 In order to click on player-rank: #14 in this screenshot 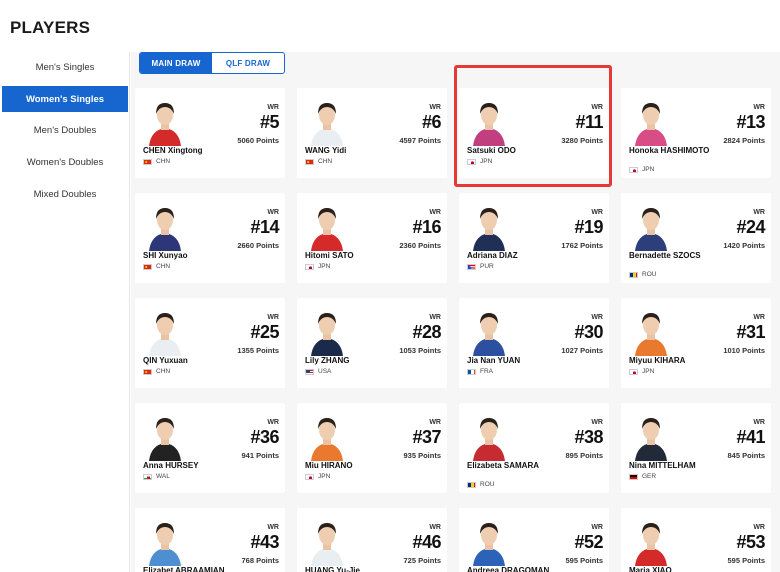, I will do `click(264, 227)`.